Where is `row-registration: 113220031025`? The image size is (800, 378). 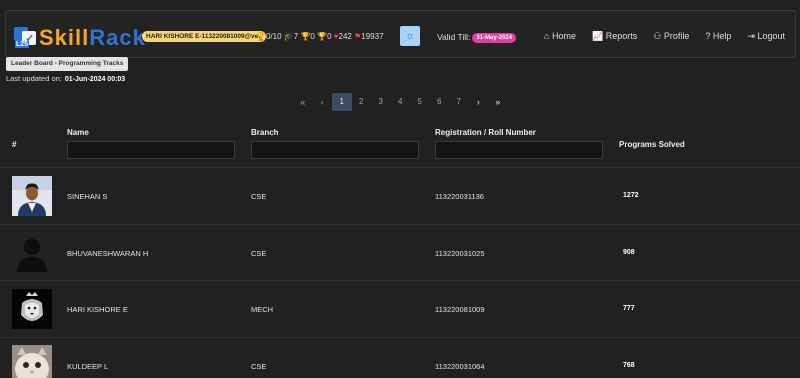
row-registration: 113220031025 is located at coordinates (460, 253).